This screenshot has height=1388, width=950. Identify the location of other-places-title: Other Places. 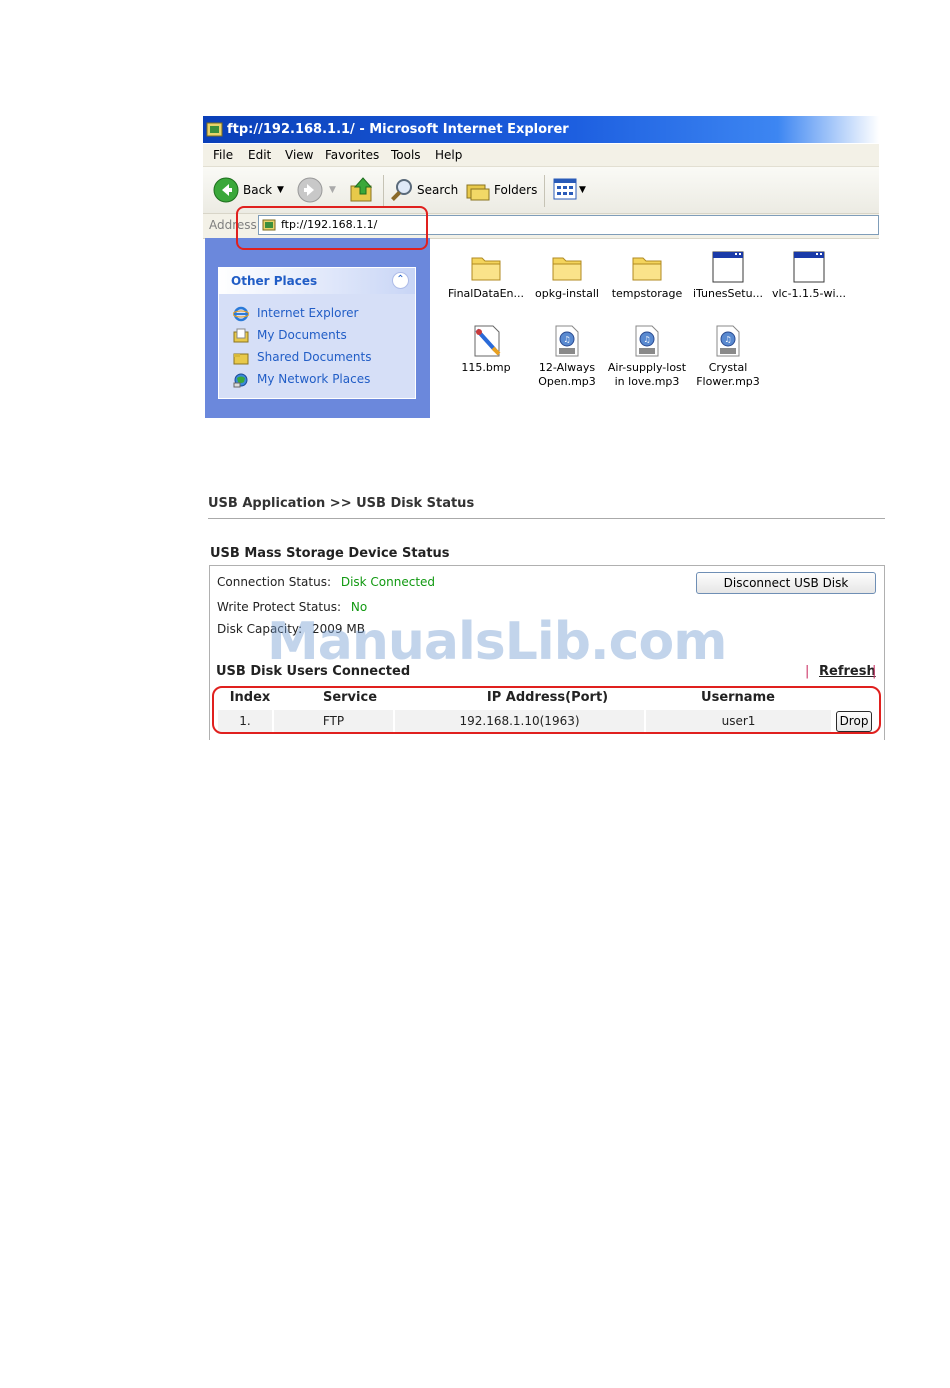
(274, 281).